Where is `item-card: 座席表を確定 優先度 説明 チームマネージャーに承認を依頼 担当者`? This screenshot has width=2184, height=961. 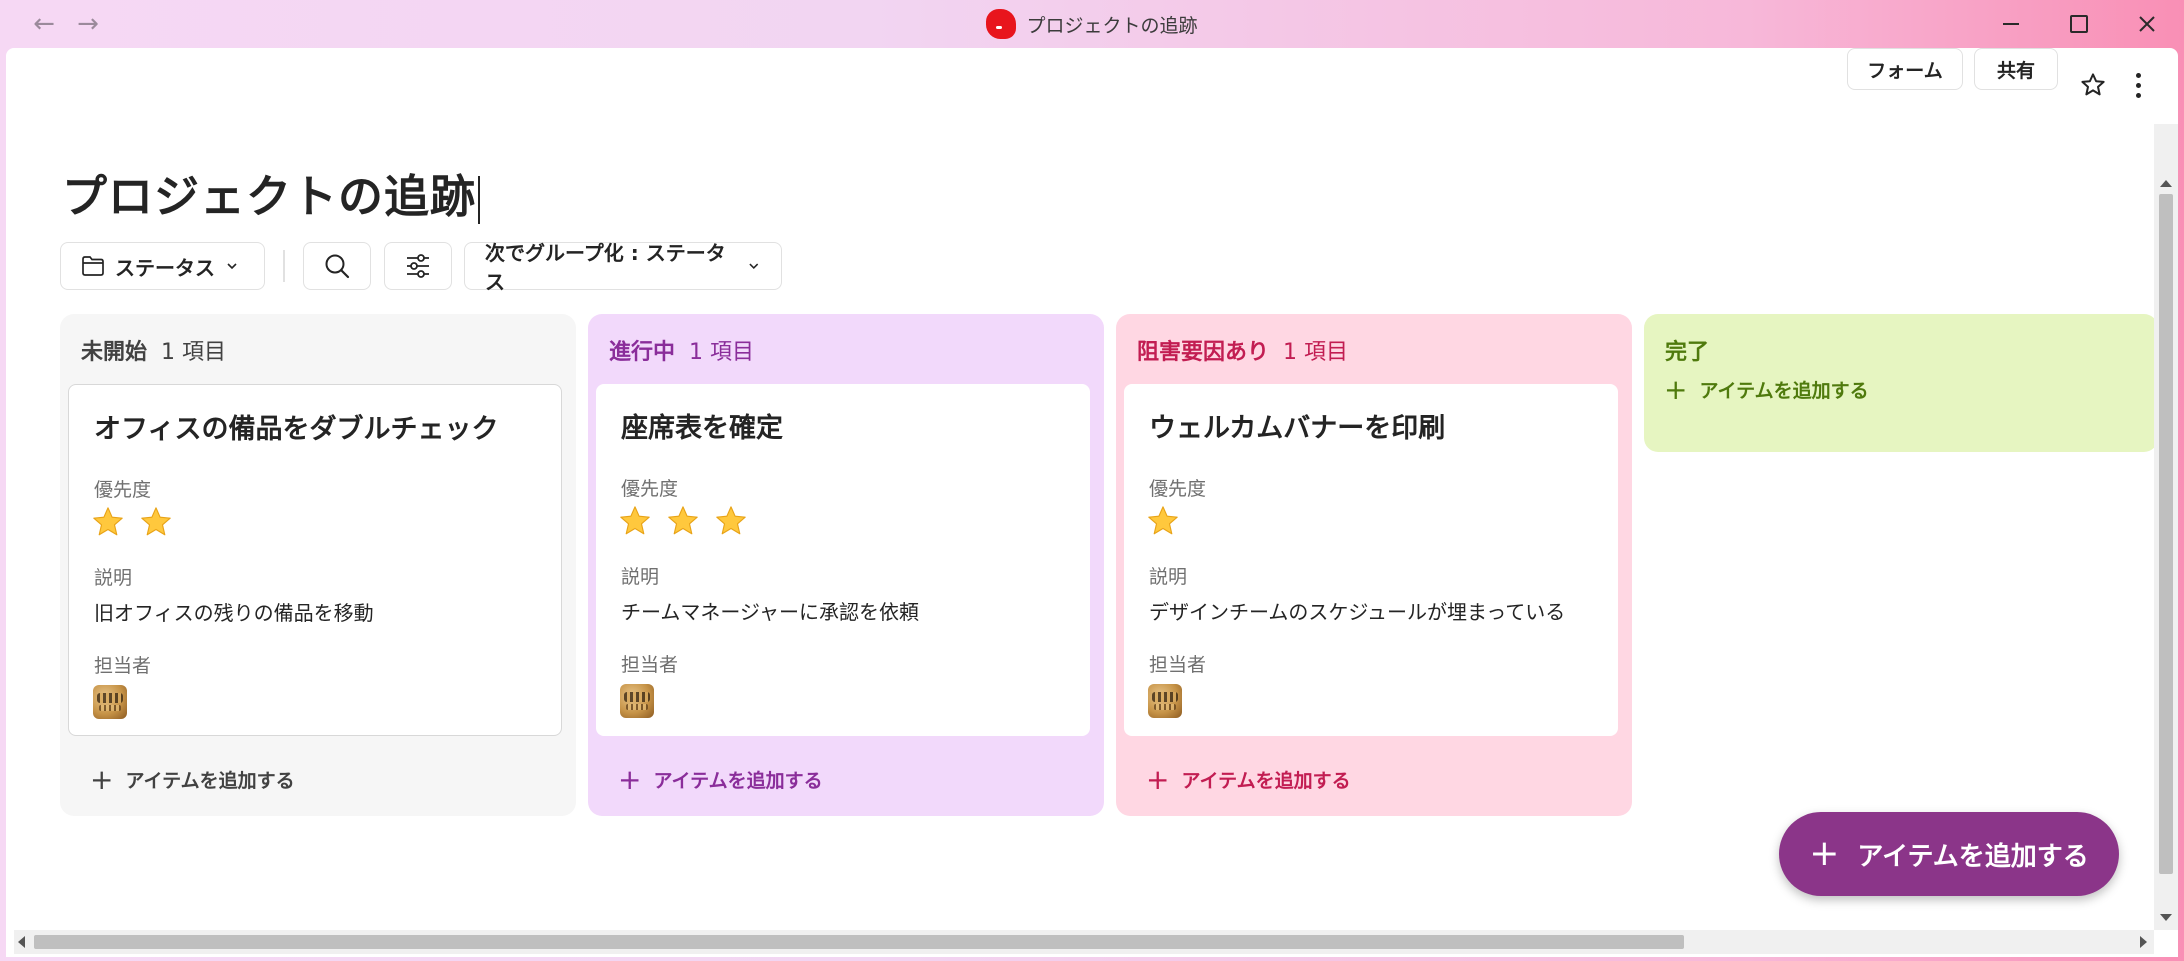
item-card: 座席表を確定 優先度 説明 チームマネージャーに承認を依頼 担当者 is located at coordinates (843, 560).